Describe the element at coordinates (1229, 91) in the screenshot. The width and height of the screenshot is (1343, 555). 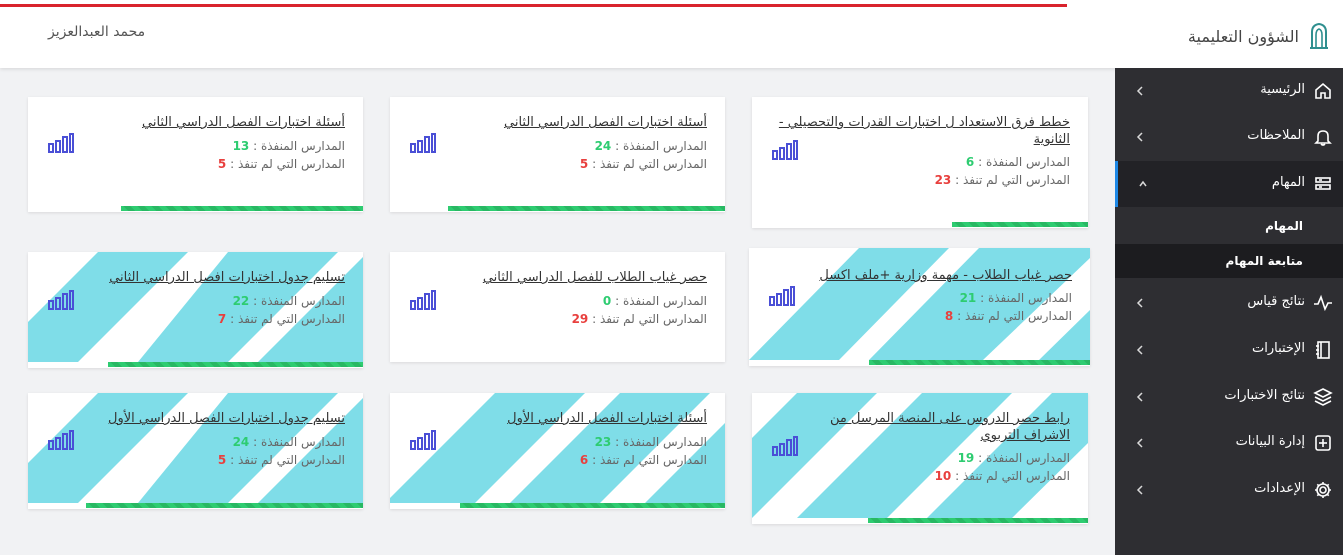
I see `sidebar-item-home: الرئيسية` at that location.